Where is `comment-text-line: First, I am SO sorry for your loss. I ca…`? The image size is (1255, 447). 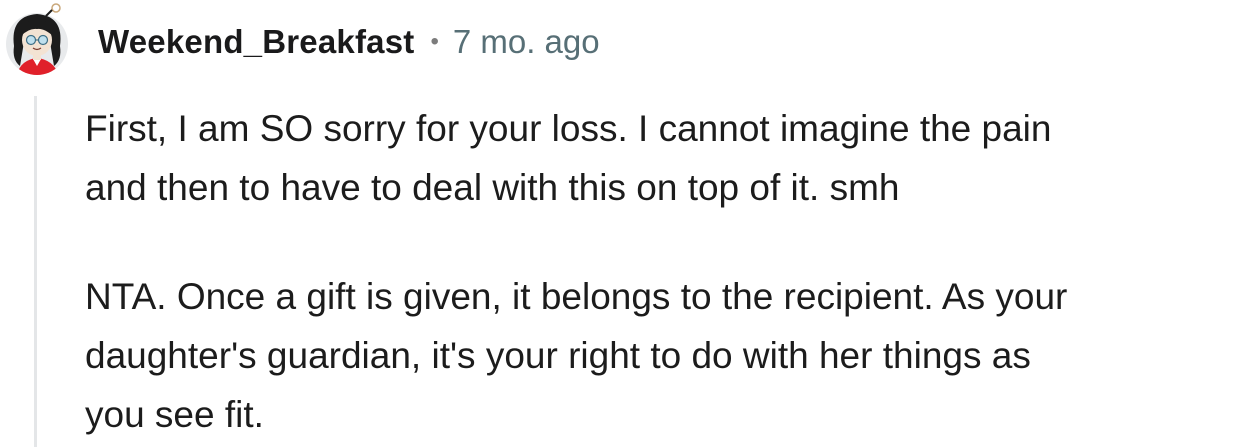 comment-text-line: First, I am SO sorry for your loss. I ca… is located at coordinates (568, 128).